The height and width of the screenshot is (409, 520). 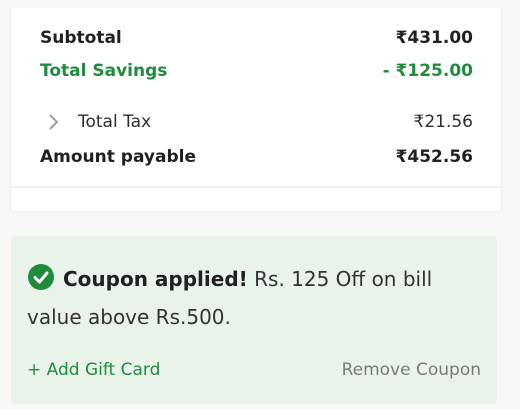 I want to click on section-divider, so click(x=256, y=199).